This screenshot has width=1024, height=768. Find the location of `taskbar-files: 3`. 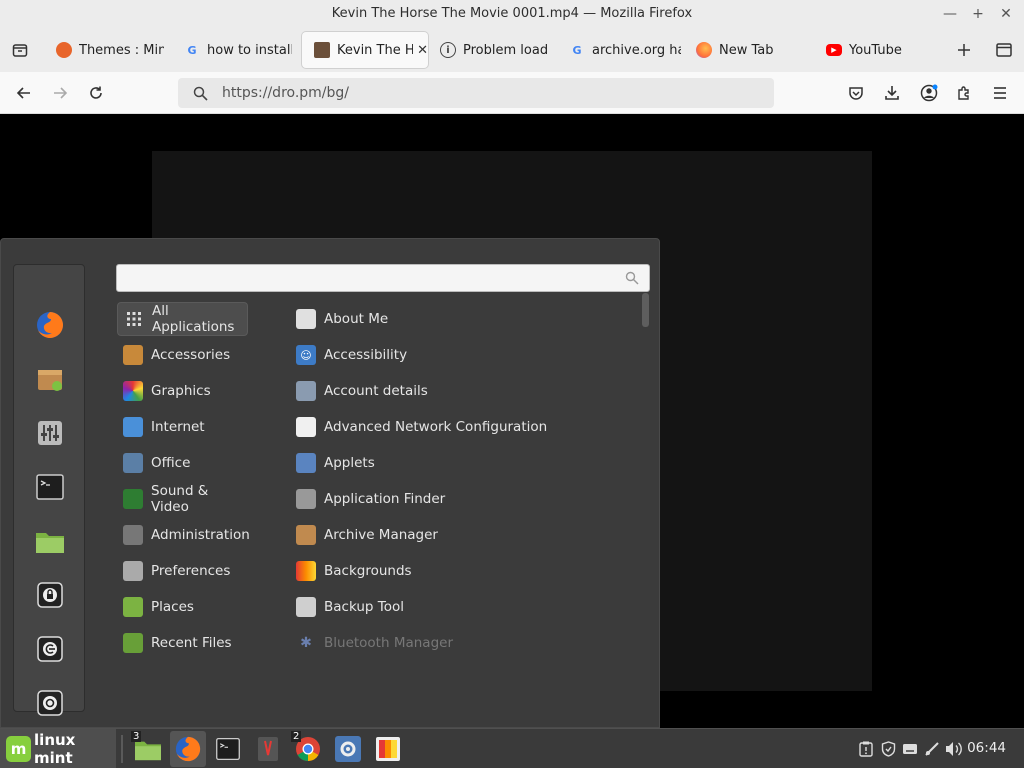

taskbar-files: 3 is located at coordinates (148, 749).